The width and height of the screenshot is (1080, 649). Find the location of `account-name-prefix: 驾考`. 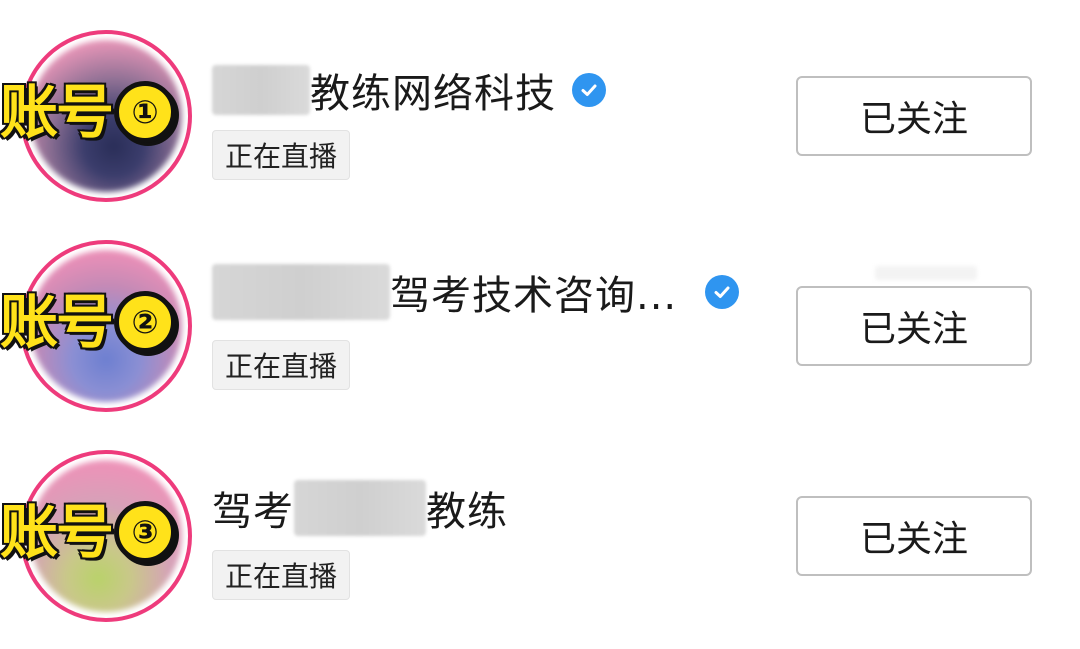

account-name-prefix: 驾考 is located at coordinates (253, 512).